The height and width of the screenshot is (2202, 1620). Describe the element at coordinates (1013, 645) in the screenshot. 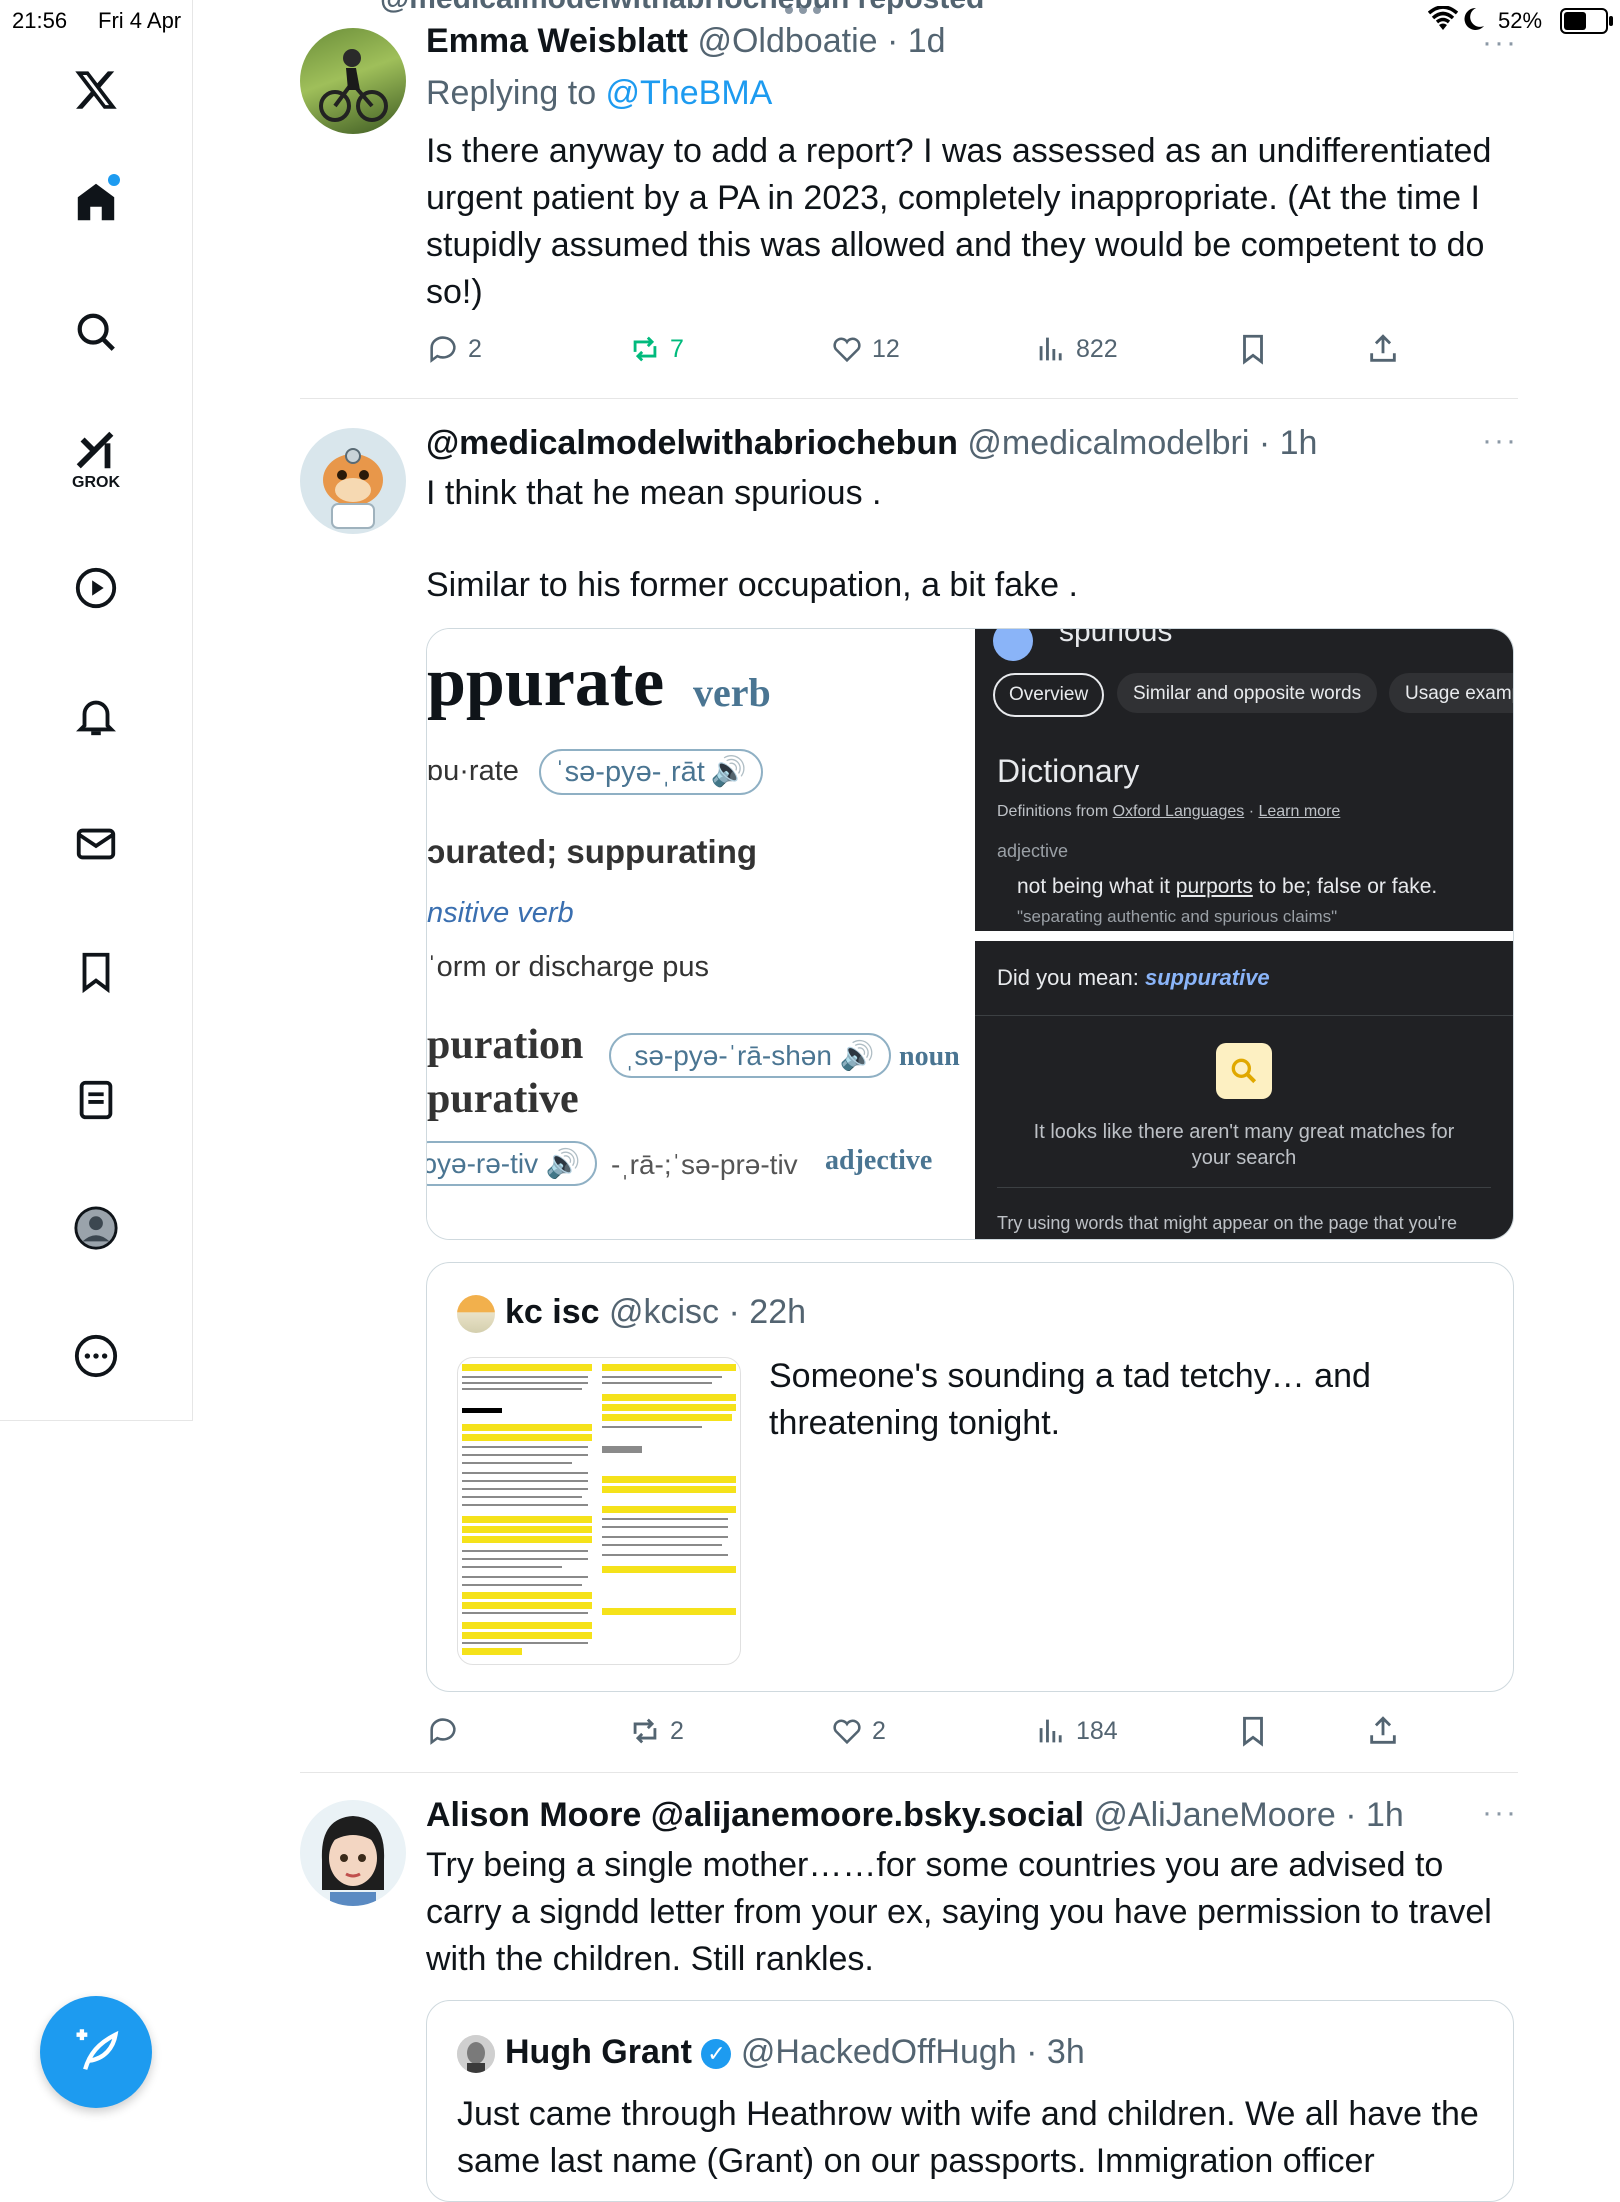

I see `audio-icon` at that location.